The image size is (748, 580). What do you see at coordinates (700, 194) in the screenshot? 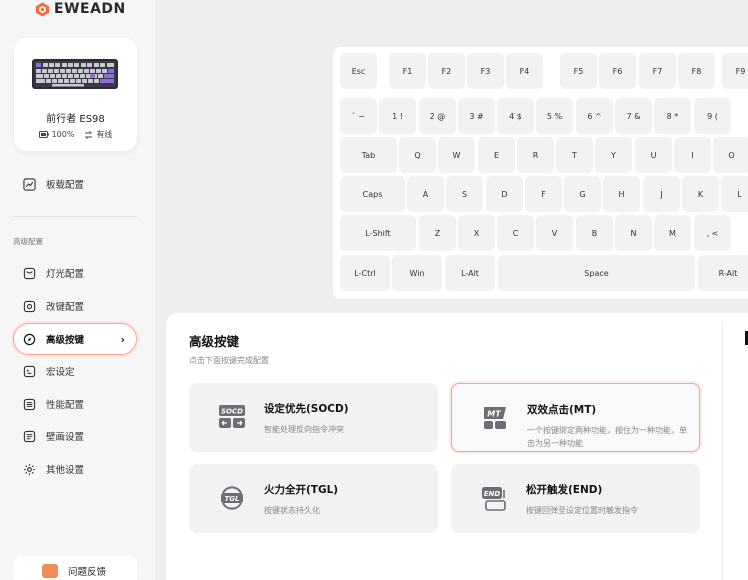
I see `key-3-8: K` at bounding box center [700, 194].